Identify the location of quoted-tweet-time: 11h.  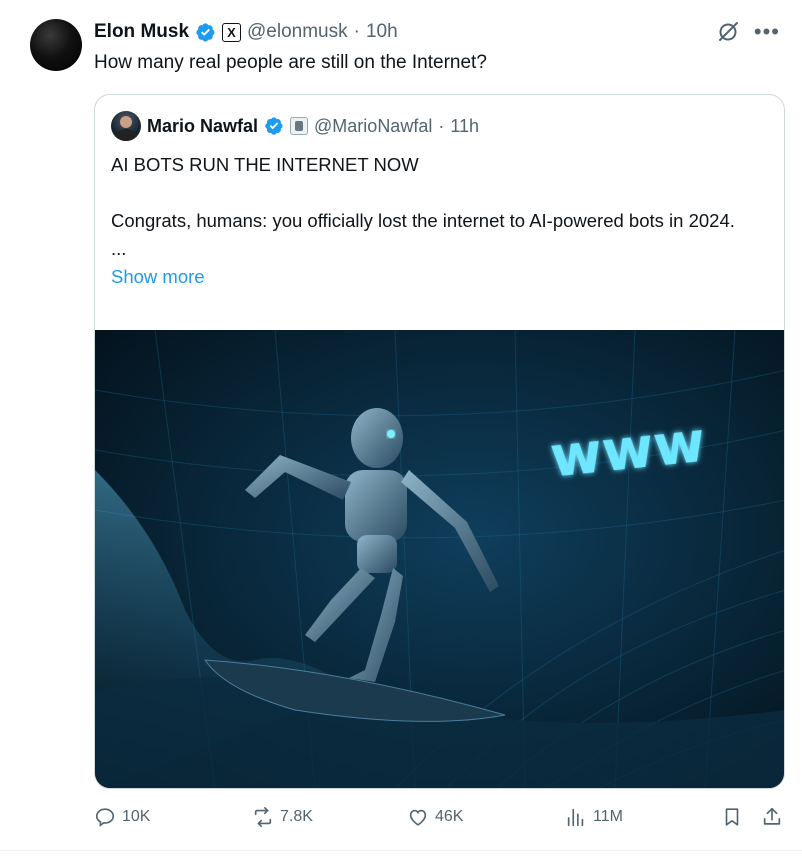
(464, 126).